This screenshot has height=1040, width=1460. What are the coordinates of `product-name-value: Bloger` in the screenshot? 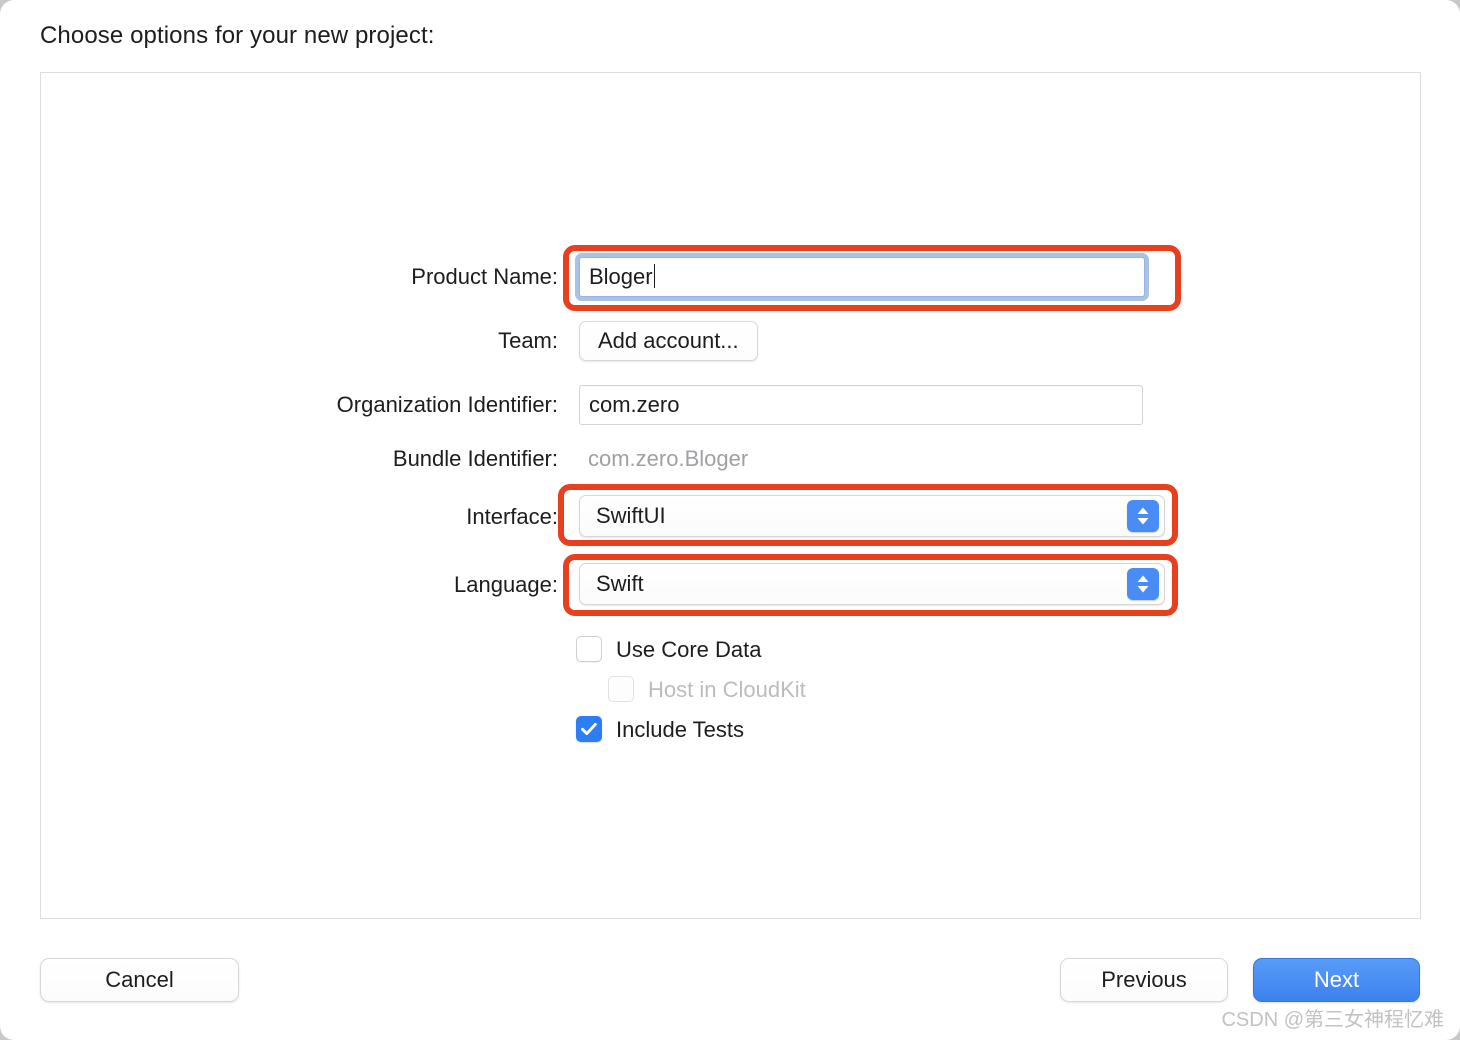 It's located at (621, 276).